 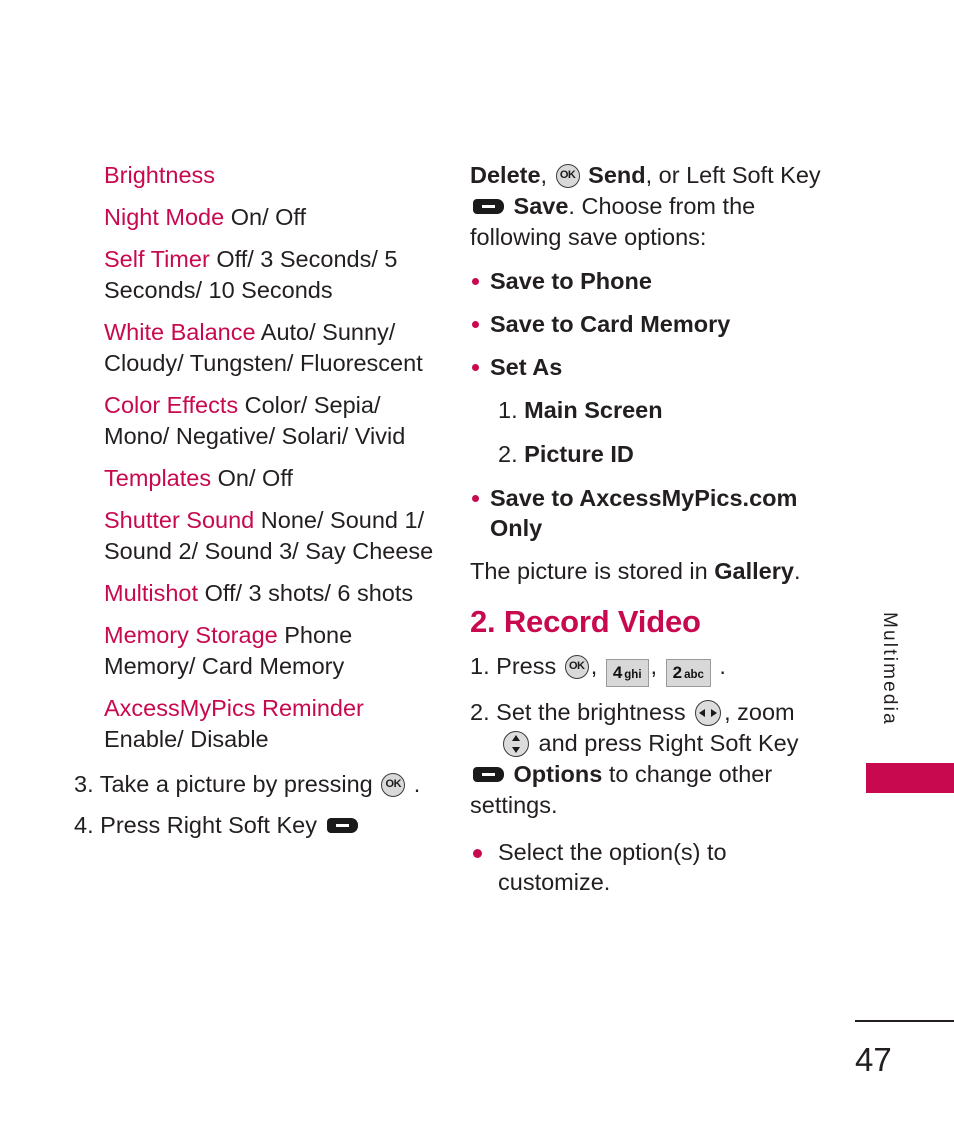 I want to click on setting-row: Night Mode On/ Off, so click(x=270, y=217).